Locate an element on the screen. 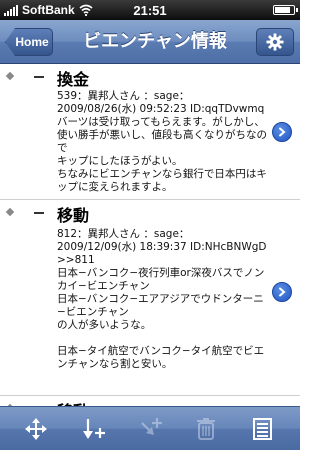  navigation-bar: Home ビエンチャン情報 is located at coordinates (150, 42).